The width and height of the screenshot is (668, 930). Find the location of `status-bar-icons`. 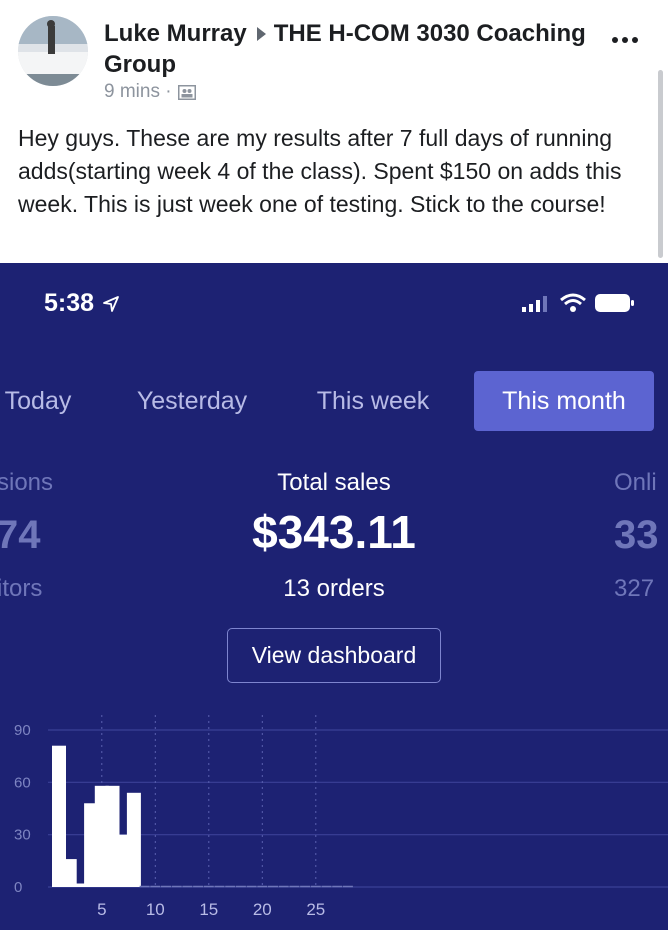

status-bar-icons is located at coordinates (579, 303).